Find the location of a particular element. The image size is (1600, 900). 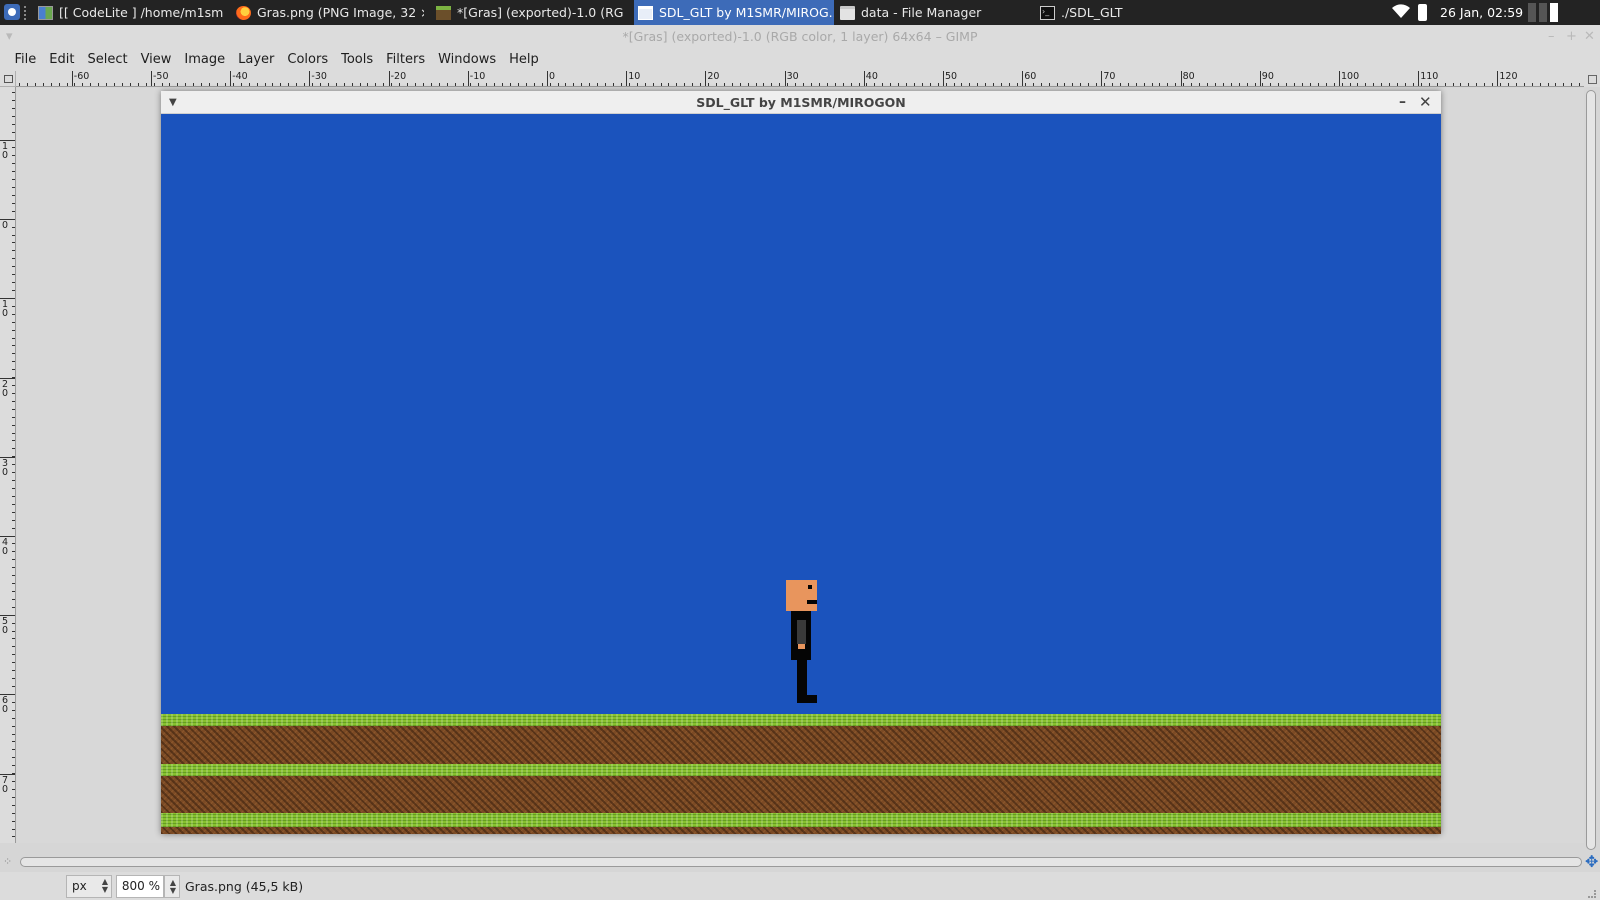

maximize-icon: + is located at coordinates (1571, 37).